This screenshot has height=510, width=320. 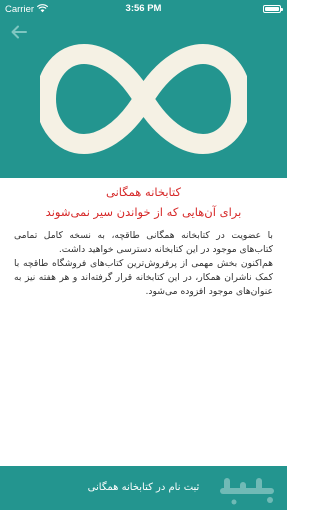 I want to click on watermark-logo, so click(x=247, y=491).